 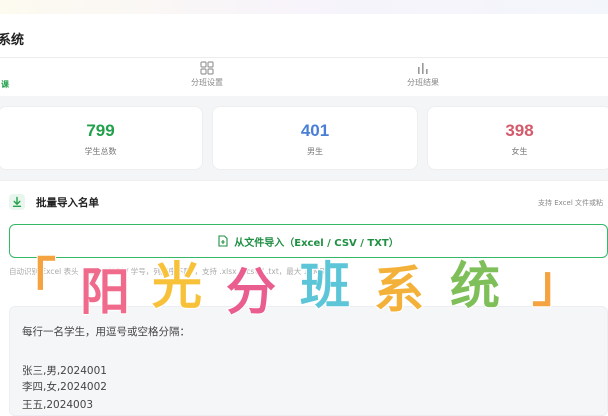 What do you see at coordinates (67, 203) in the screenshot?
I see `import-title: 批量导入名单` at bounding box center [67, 203].